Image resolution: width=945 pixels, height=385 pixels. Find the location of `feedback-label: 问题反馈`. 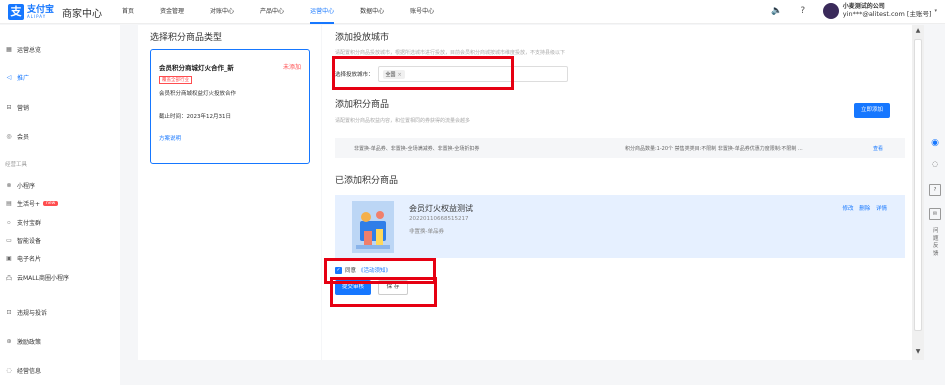

feedback-label: 问题反馈 is located at coordinates (936, 243).